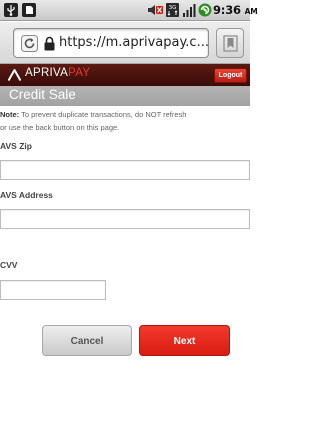 The image size is (320, 435). What do you see at coordinates (9, 265) in the screenshot?
I see `cvv-label: CVV` at bounding box center [9, 265].